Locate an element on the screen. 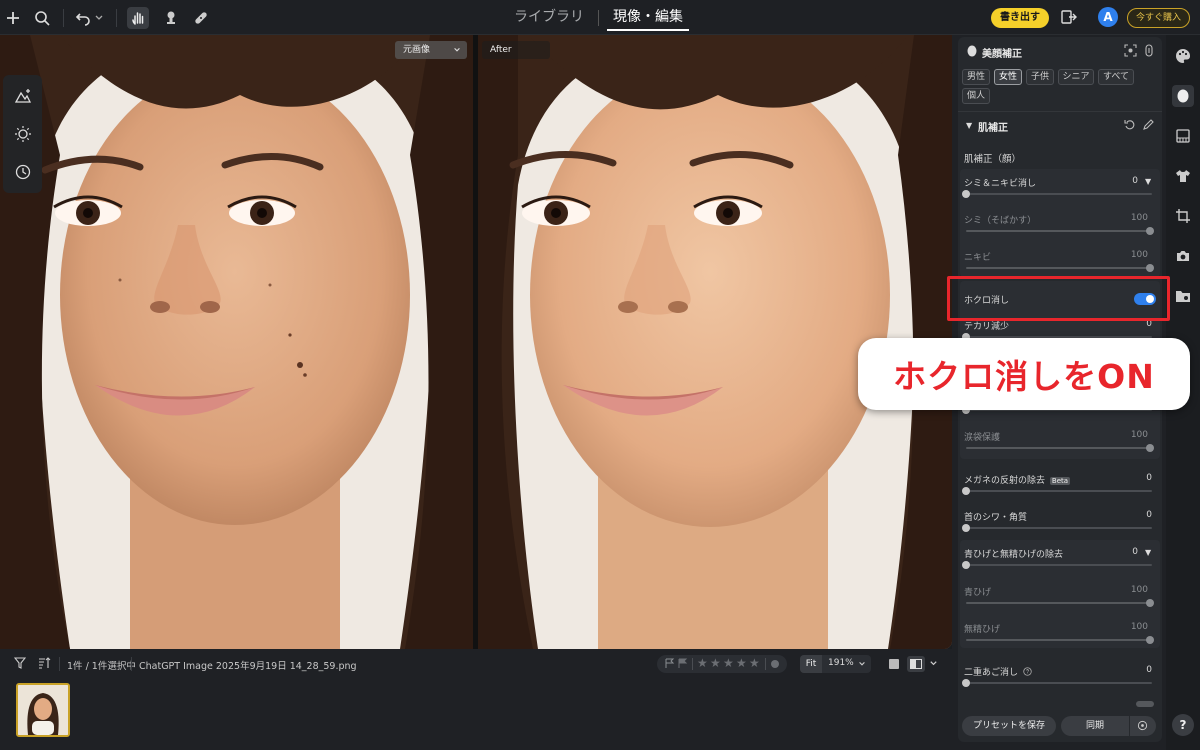  sort-icon is located at coordinates (44, 664).